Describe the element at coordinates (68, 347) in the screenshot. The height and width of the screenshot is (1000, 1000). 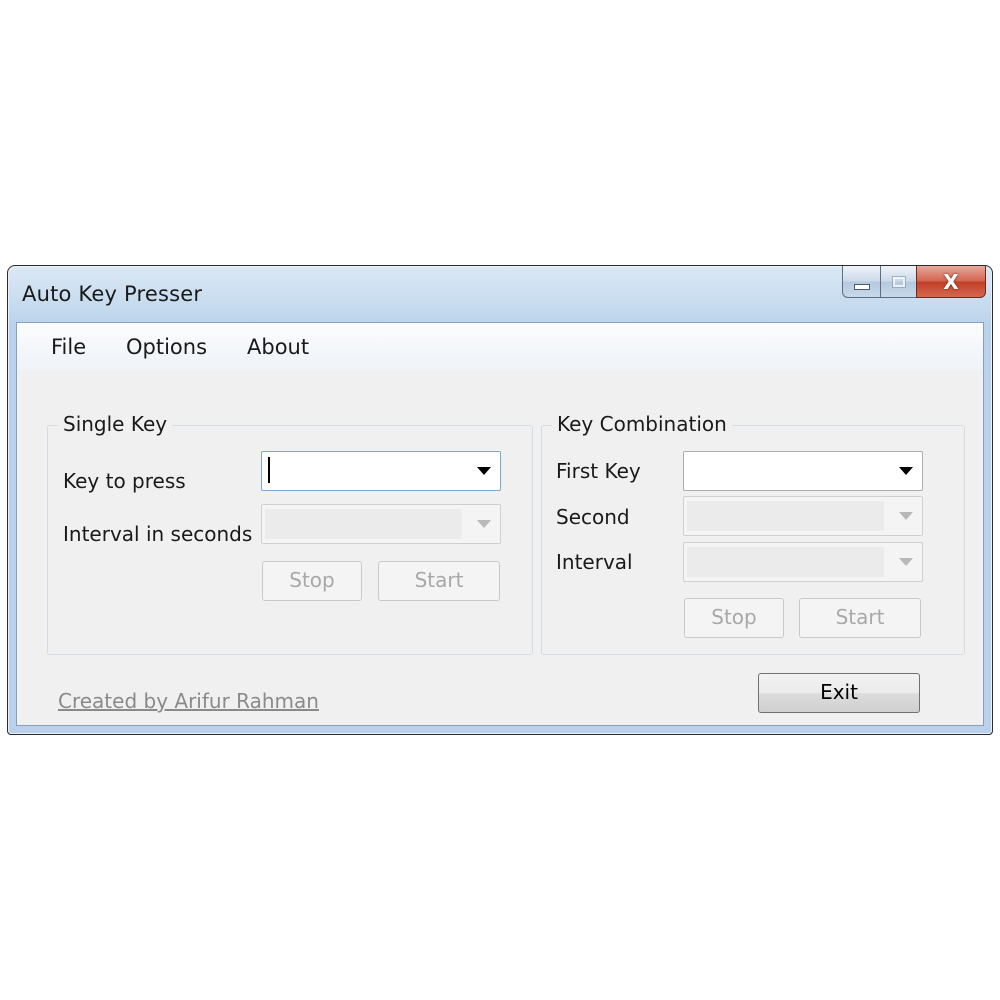
I see `menu-file: File` at that location.